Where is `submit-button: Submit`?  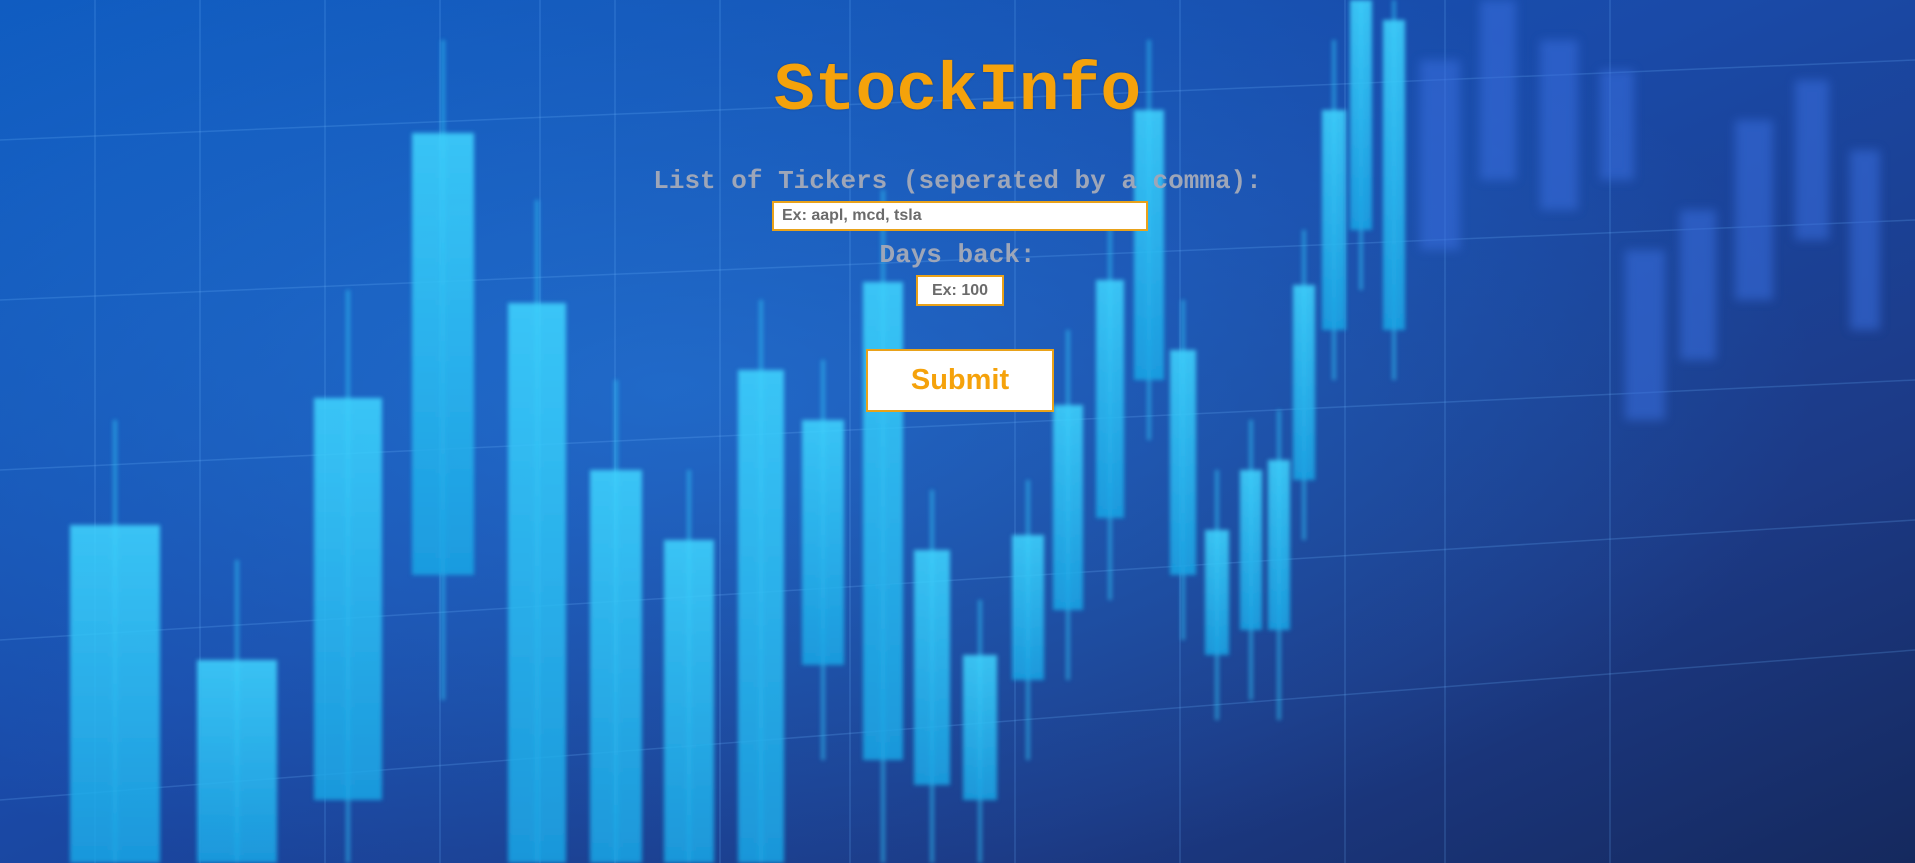 submit-button: Submit is located at coordinates (960, 380).